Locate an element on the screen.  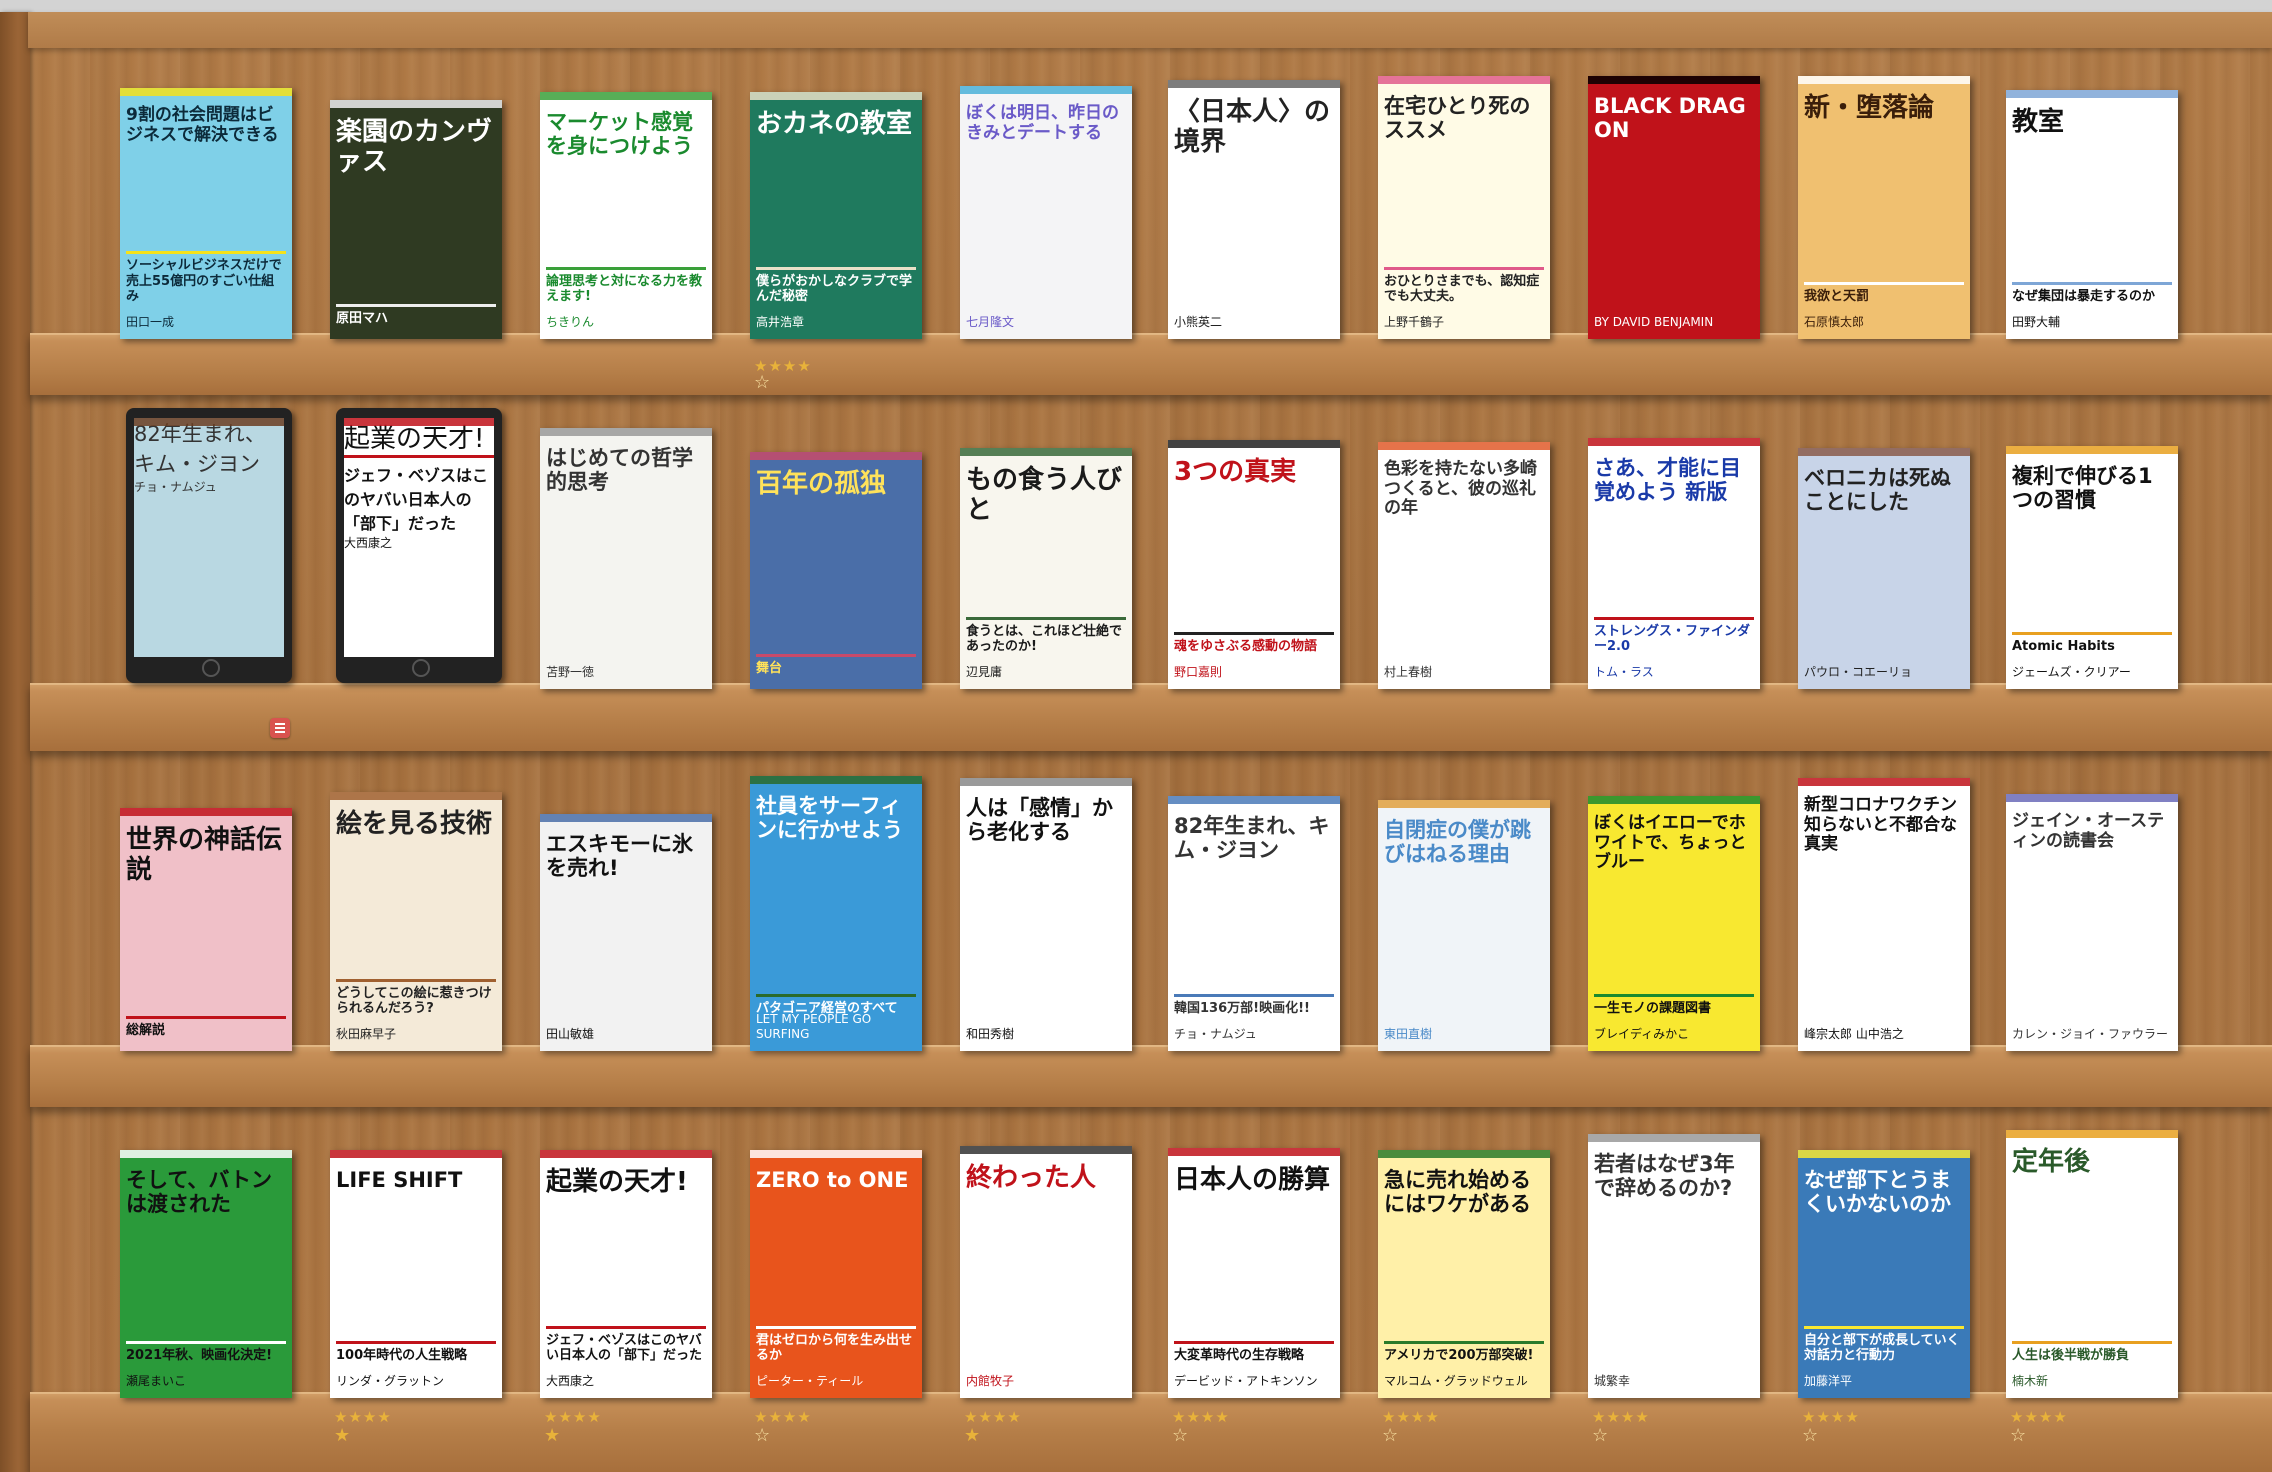
book-title: 社員をサーフィンに行かせよう is located at coordinates (829, 818).